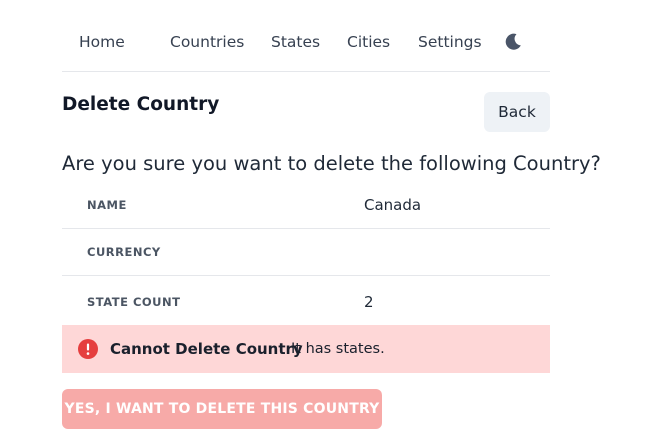 The height and width of the screenshot is (448, 657). Describe the element at coordinates (369, 302) in the screenshot. I see `detail-value: 2` at that location.